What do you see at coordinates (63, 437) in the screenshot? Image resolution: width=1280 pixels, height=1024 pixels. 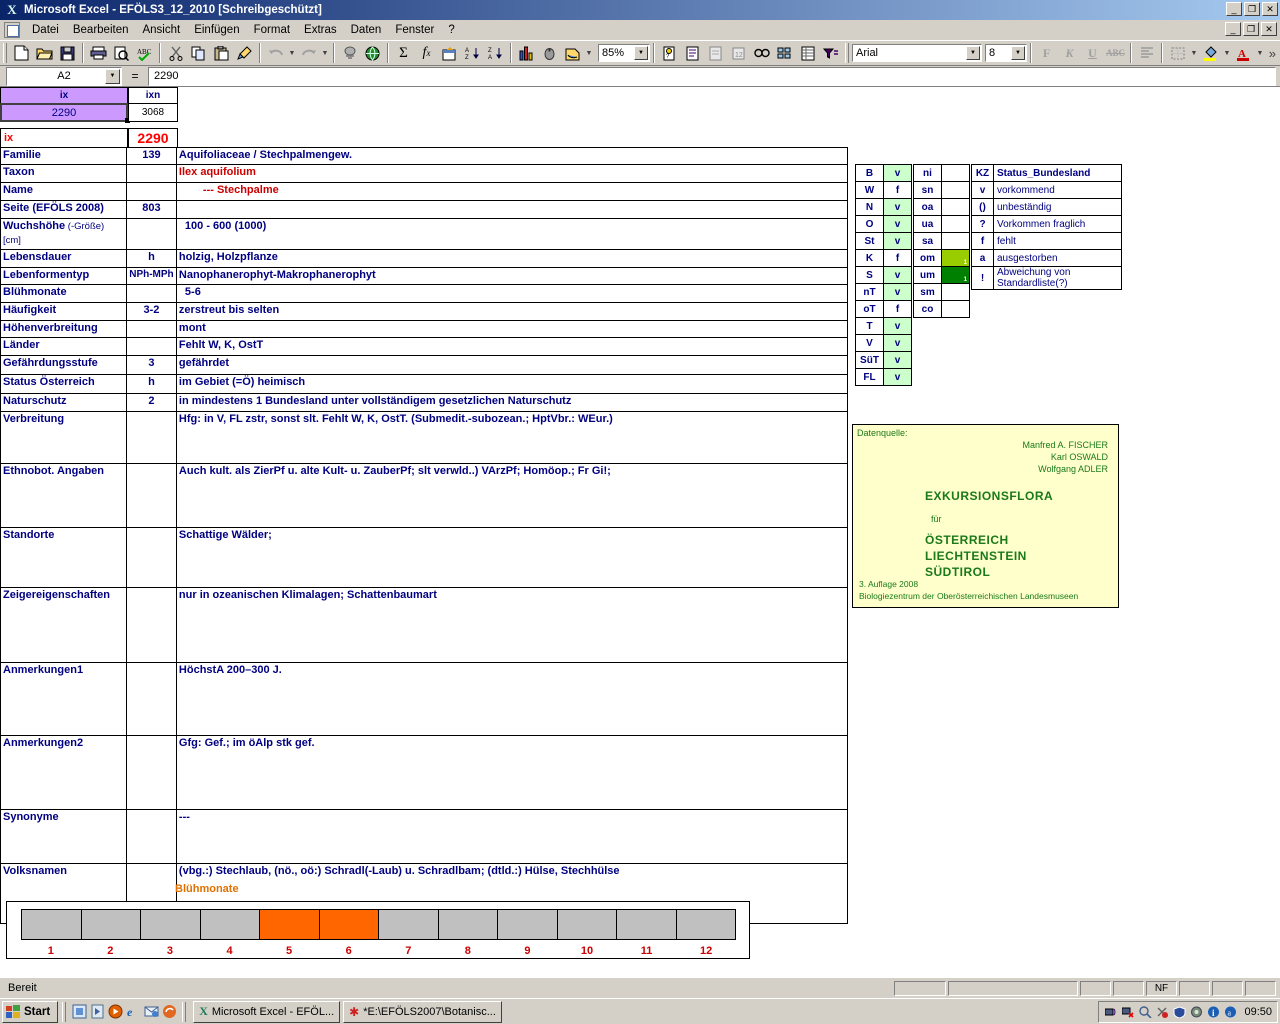 I see `row-label: Verbreitung` at bounding box center [63, 437].